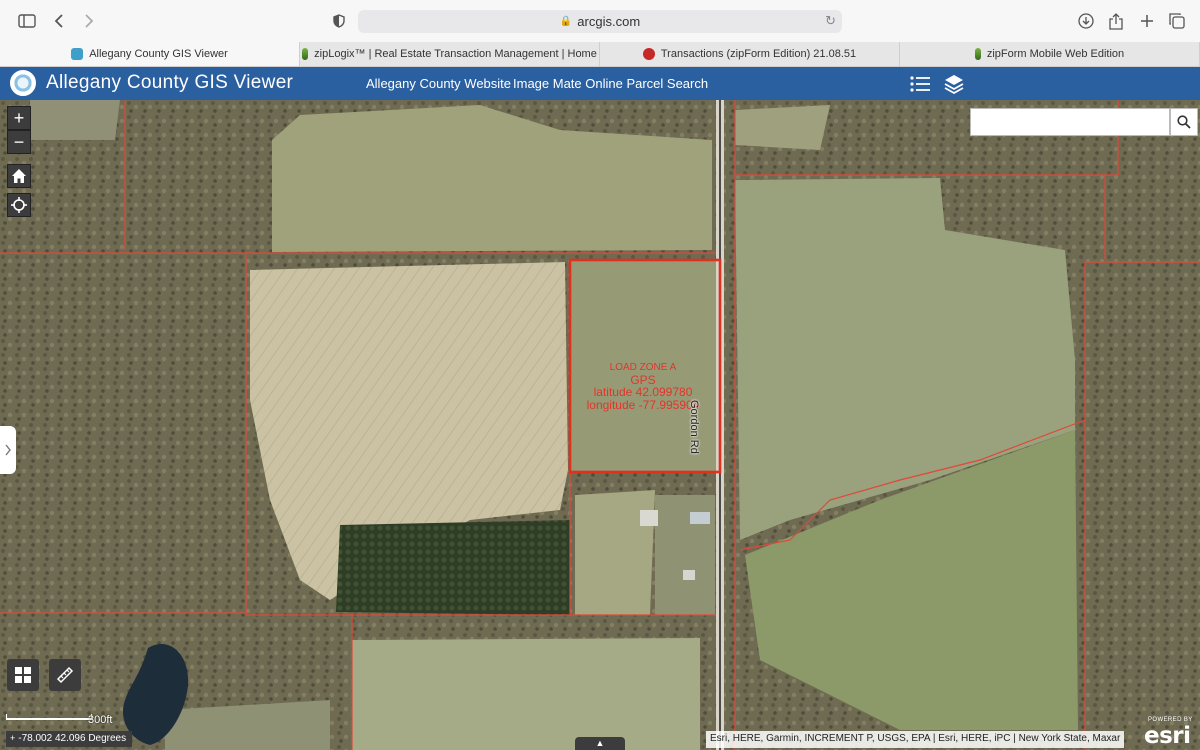 The height and width of the screenshot is (750, 1200). What do you see at coordinates (13, 738) in the screenshot?
I see `crosshair-icon: +` at bounding box center [13, 738].